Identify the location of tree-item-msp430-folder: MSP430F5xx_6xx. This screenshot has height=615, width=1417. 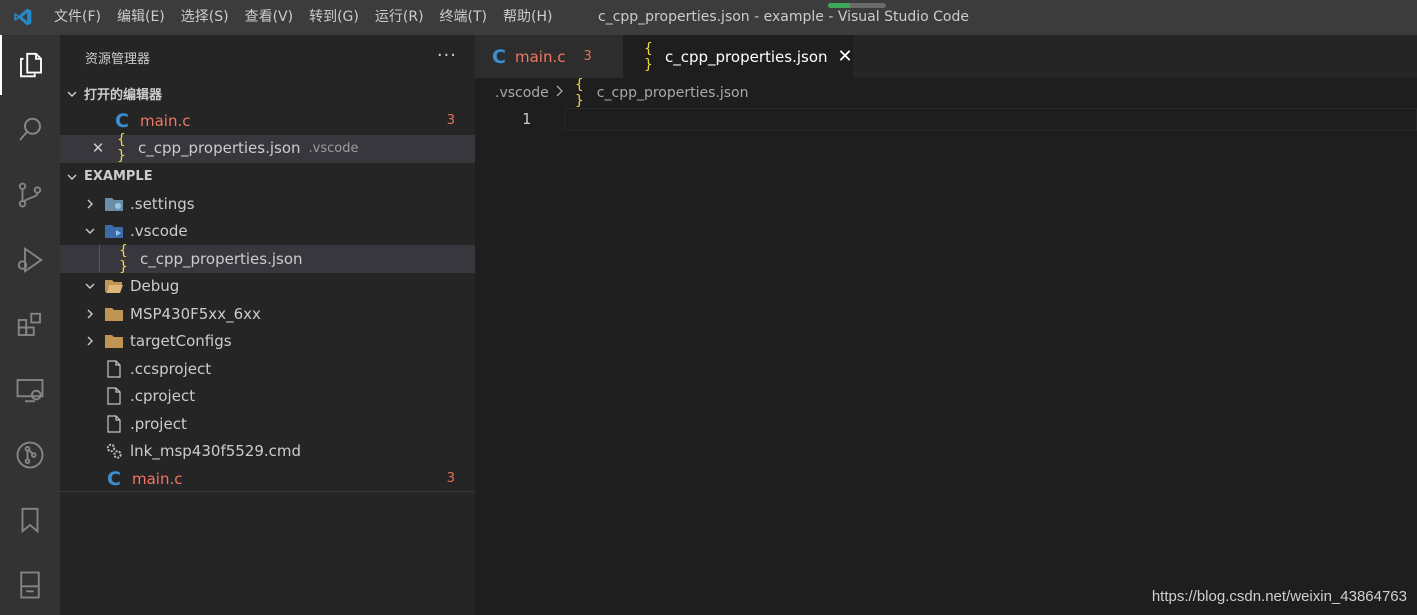
(267, 314).